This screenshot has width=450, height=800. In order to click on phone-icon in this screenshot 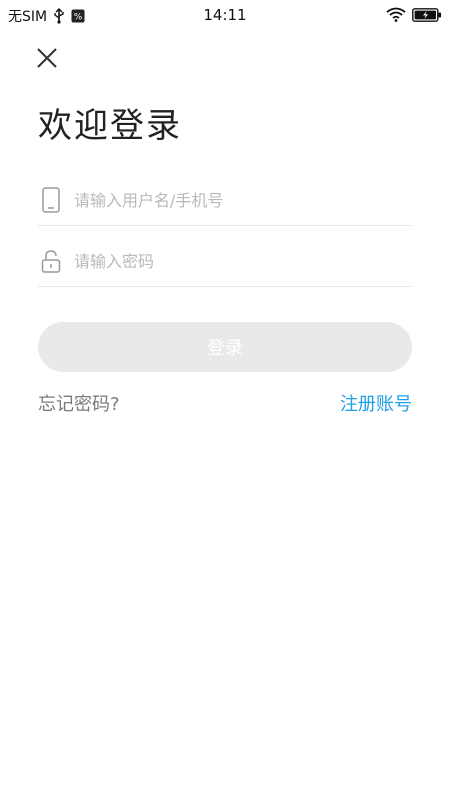, I will do `click(51, 200)`.